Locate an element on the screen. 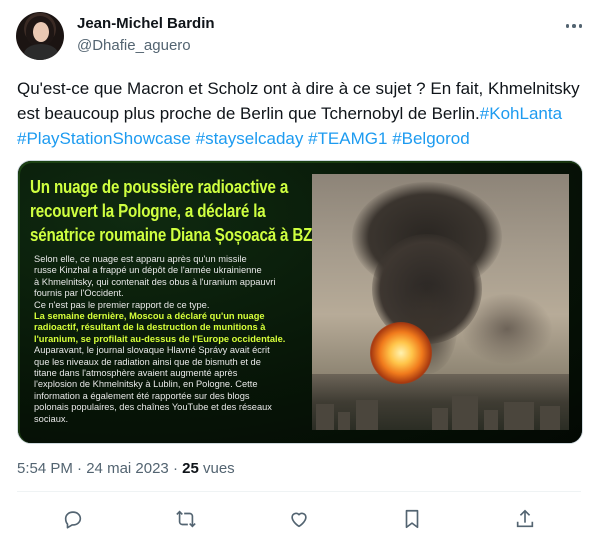  tweet-meta: 5:54 PM · 24 mai 2023 · 25 vues is located at coordinates (126, 468).